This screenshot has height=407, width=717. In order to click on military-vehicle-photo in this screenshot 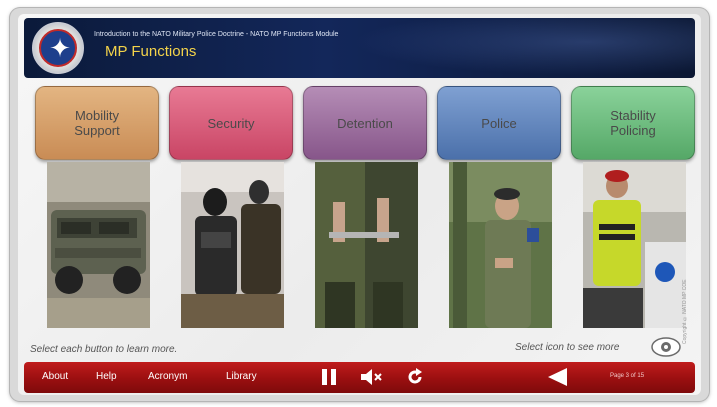, I will do `click(98, 245)`.